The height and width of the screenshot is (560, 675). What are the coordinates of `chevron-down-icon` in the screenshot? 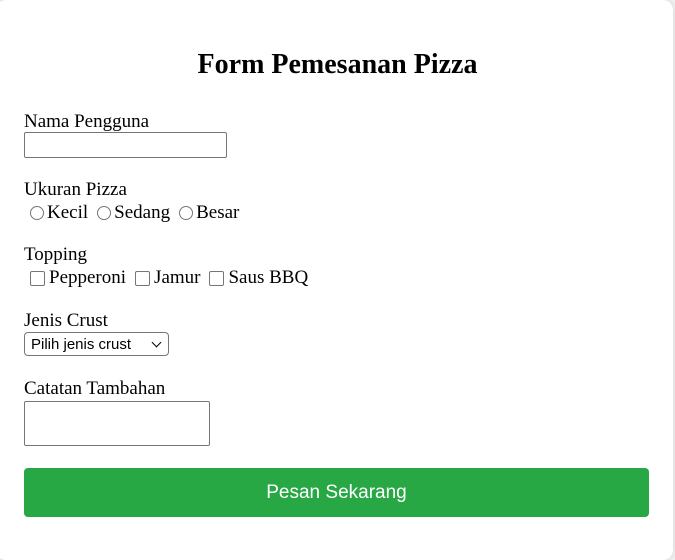 It's located at (156, 342).